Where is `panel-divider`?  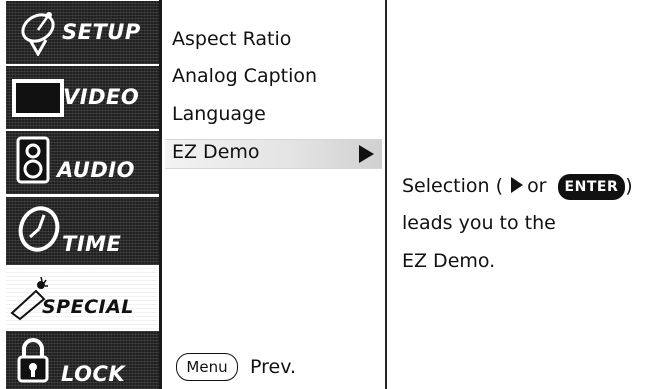
panel-divider is located at coordinates (386, 194).